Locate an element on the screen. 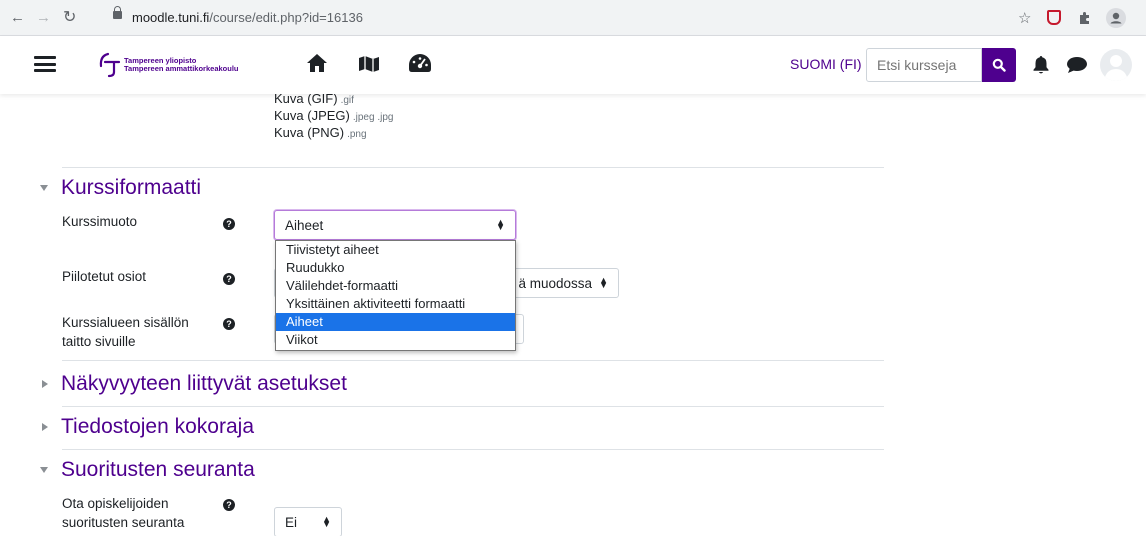  field-label-kurssimuoto: Kurssimuoto is located at coordinates (100, 221).